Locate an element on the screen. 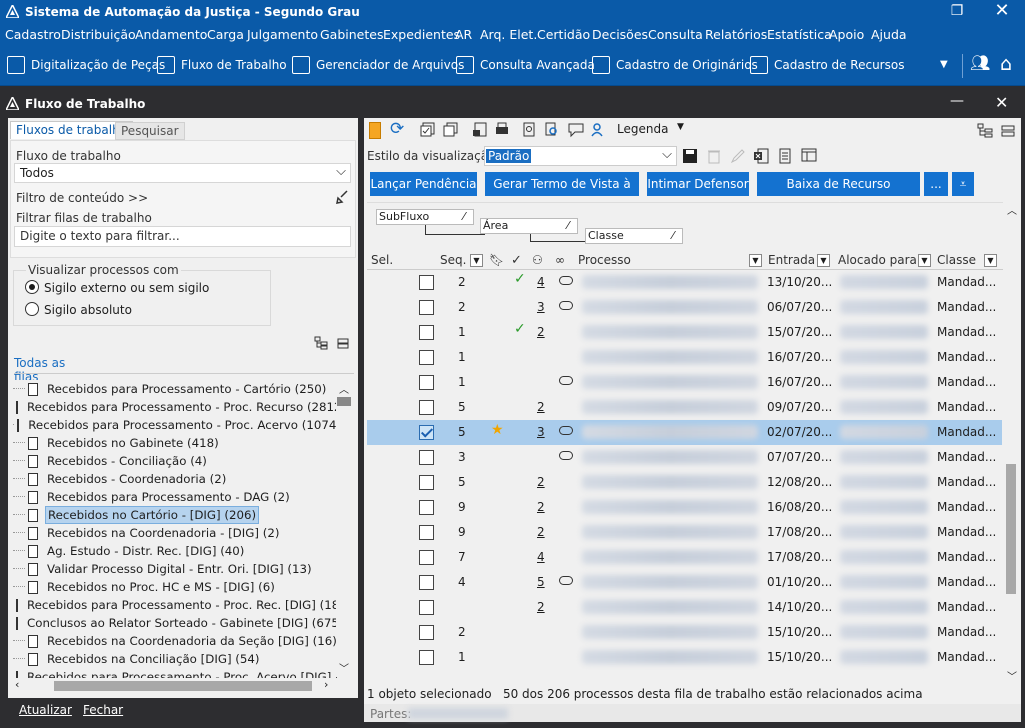 The image size is (1025, 728). queue-item: Recebidos na Coordenadoria - [DIG] (2) is located at coordinates (175, 533).